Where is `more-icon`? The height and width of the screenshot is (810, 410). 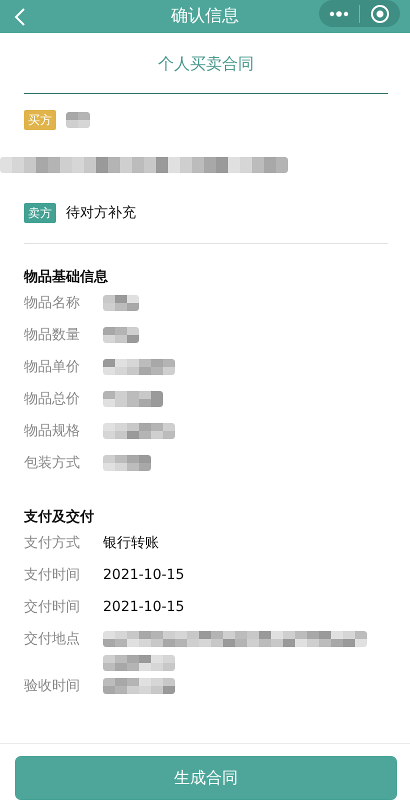
more-icon is located at coordinates (339, 13).